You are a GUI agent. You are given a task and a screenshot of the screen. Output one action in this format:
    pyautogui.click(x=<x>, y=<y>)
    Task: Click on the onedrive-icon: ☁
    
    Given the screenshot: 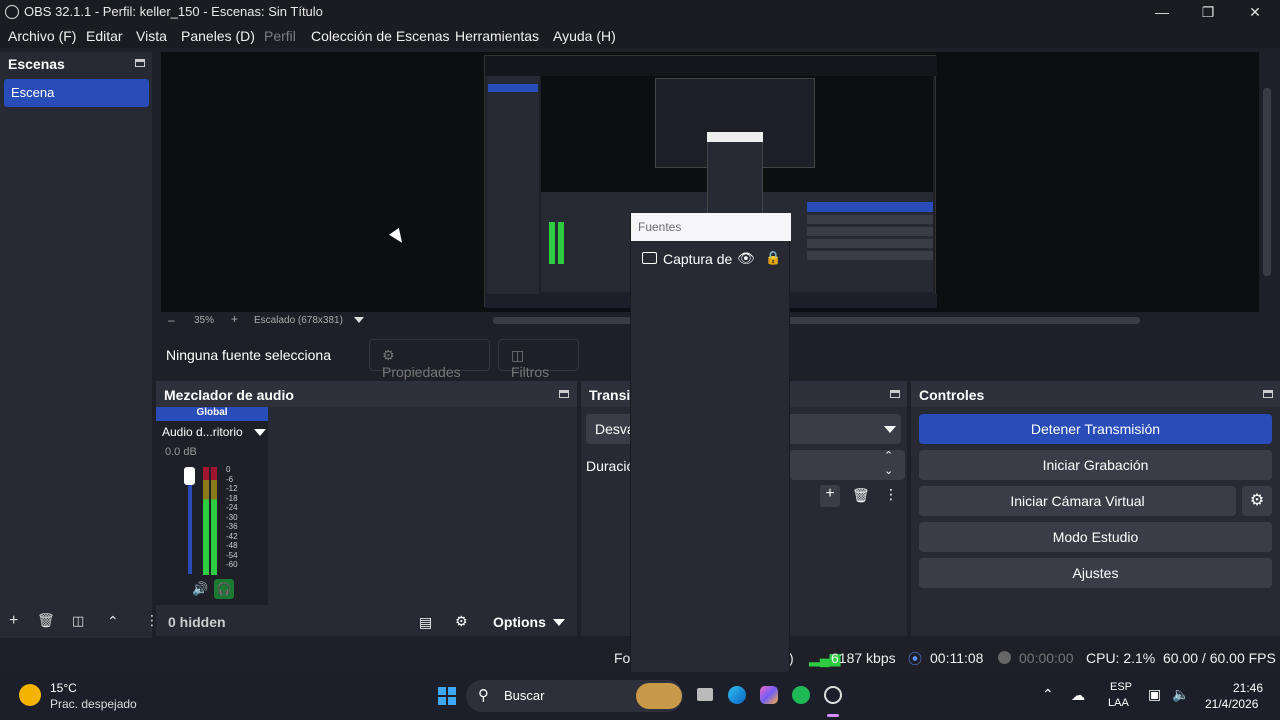 What is the action you would take?
    pyautogui.click(x=1078, y=695)
    